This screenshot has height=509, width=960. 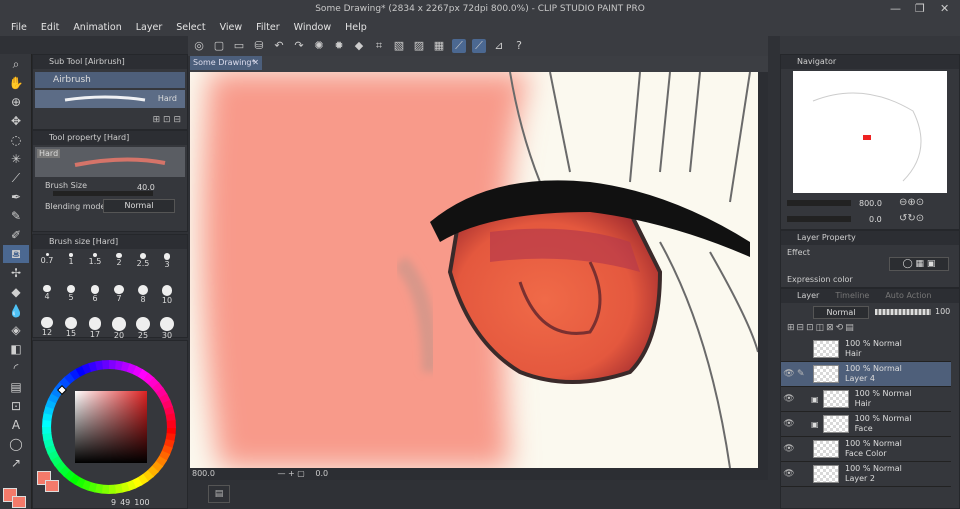 What do you see at coordinates (802, 374) in the screenshot?
I see `edit-pen-icon: ✎` at bounding box center [802, 374].